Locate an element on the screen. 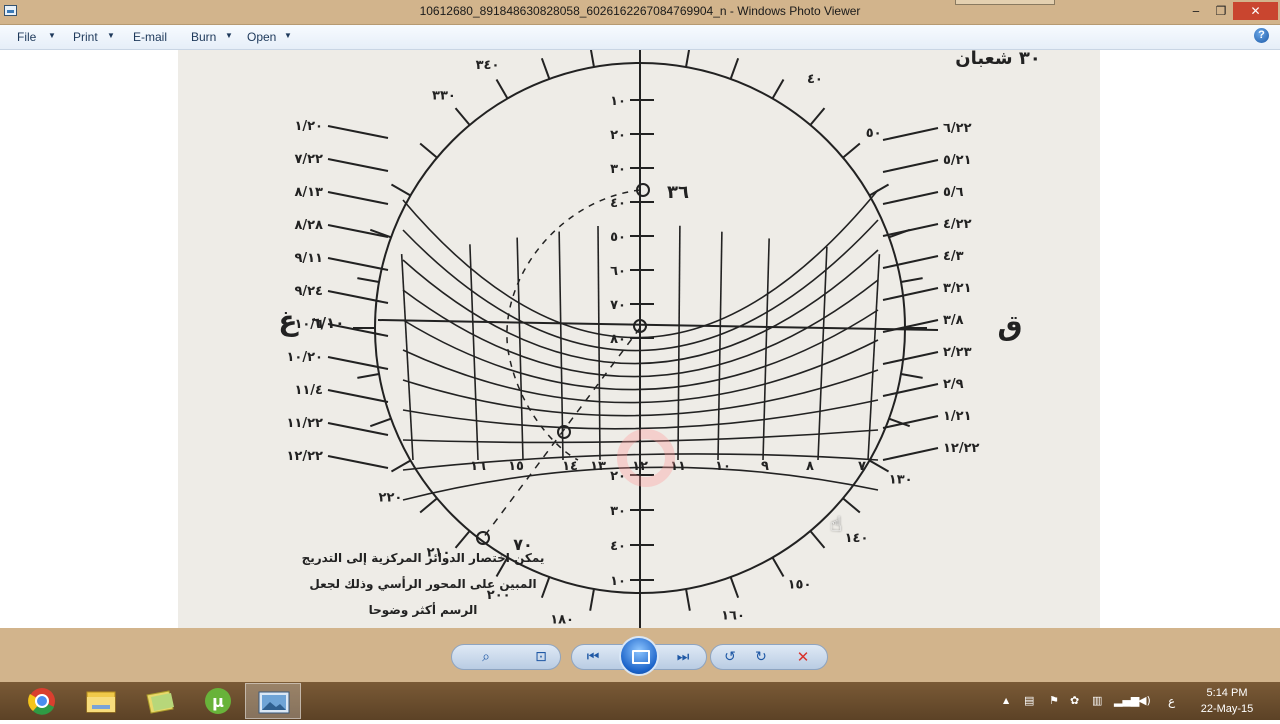 This screenshot has width=1280, height=724. axis-tick-label: ٧٠ is located at coordinates (618, 305).